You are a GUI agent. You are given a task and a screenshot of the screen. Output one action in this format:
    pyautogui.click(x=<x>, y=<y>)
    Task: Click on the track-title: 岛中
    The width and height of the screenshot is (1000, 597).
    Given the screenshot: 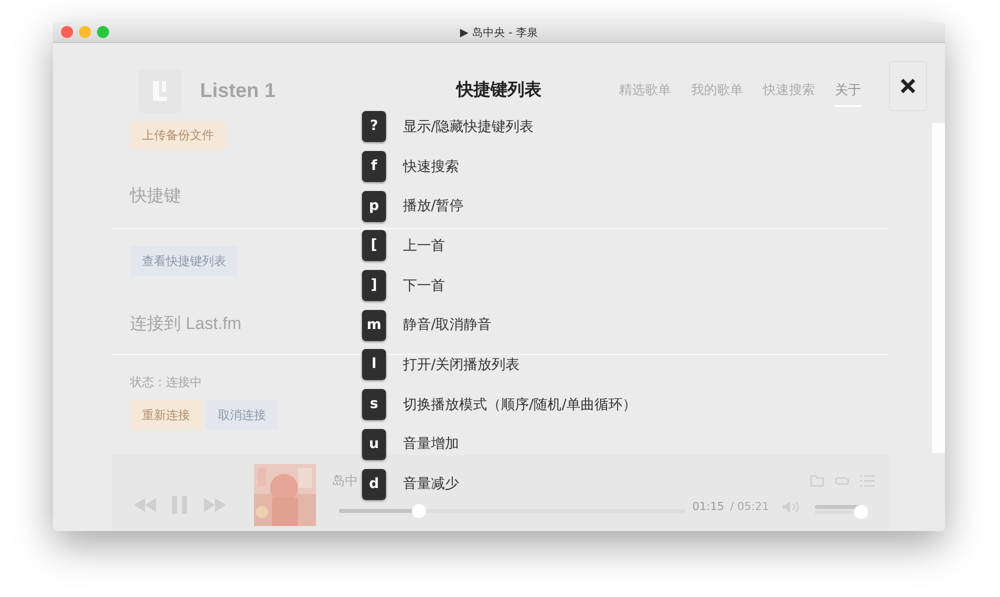 What is the action you would take?
    pyautogui.click(x=345, y=481)
    